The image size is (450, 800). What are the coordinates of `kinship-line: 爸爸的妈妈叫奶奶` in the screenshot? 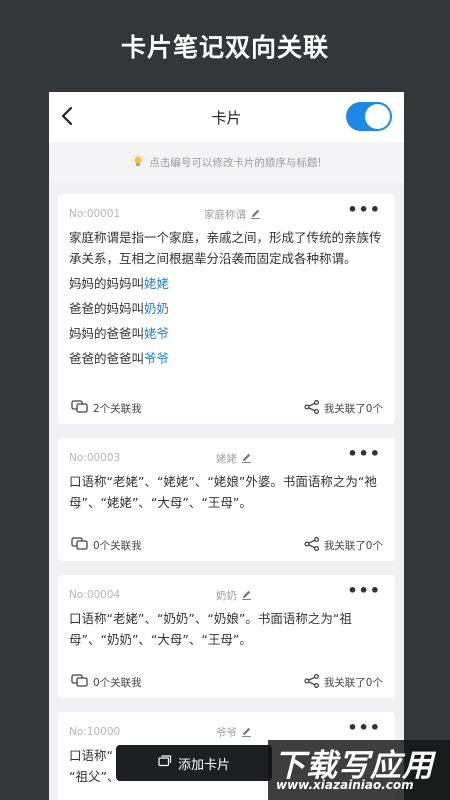 It's located at (226, 308).